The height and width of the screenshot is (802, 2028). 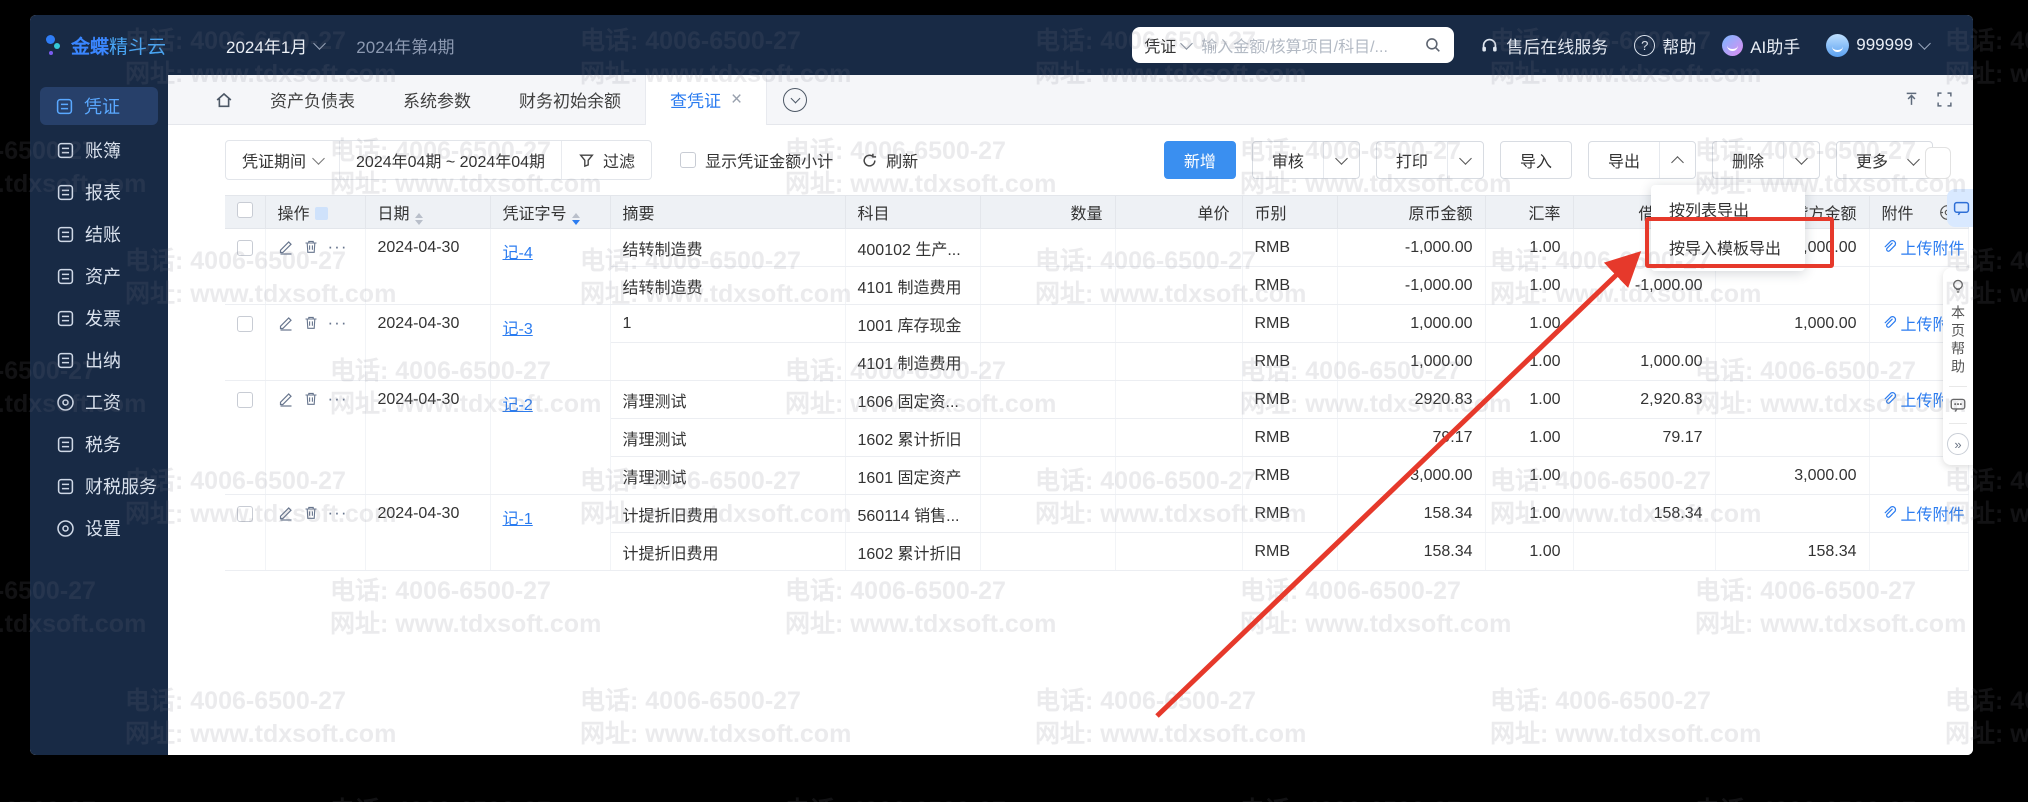 What do you see at coordinates (913, 475) in the screenshot?
I see `account-cell: 1601 固定资产` at bounding box center [913, 475].